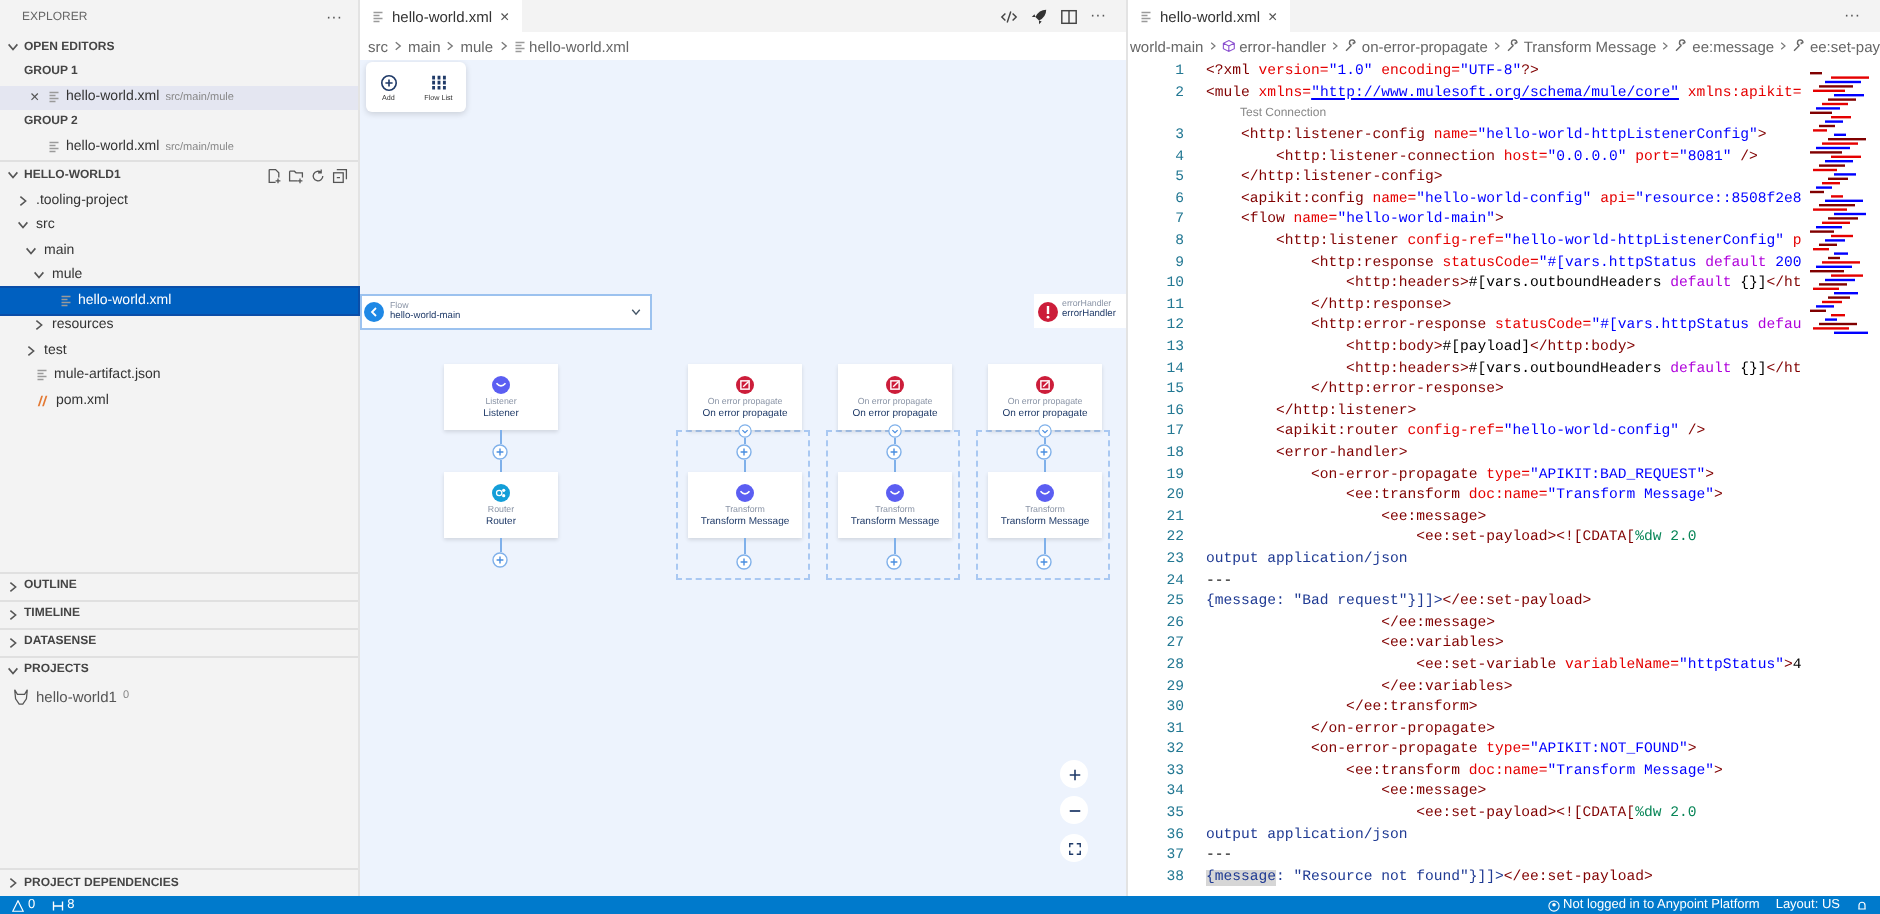 Image resolution: width=1880 pixels, height=914 pixels. What do you see at coordinates (501, 384) in the screenshot?
I see `listener-node-icon` at bounding box center [501, 384].